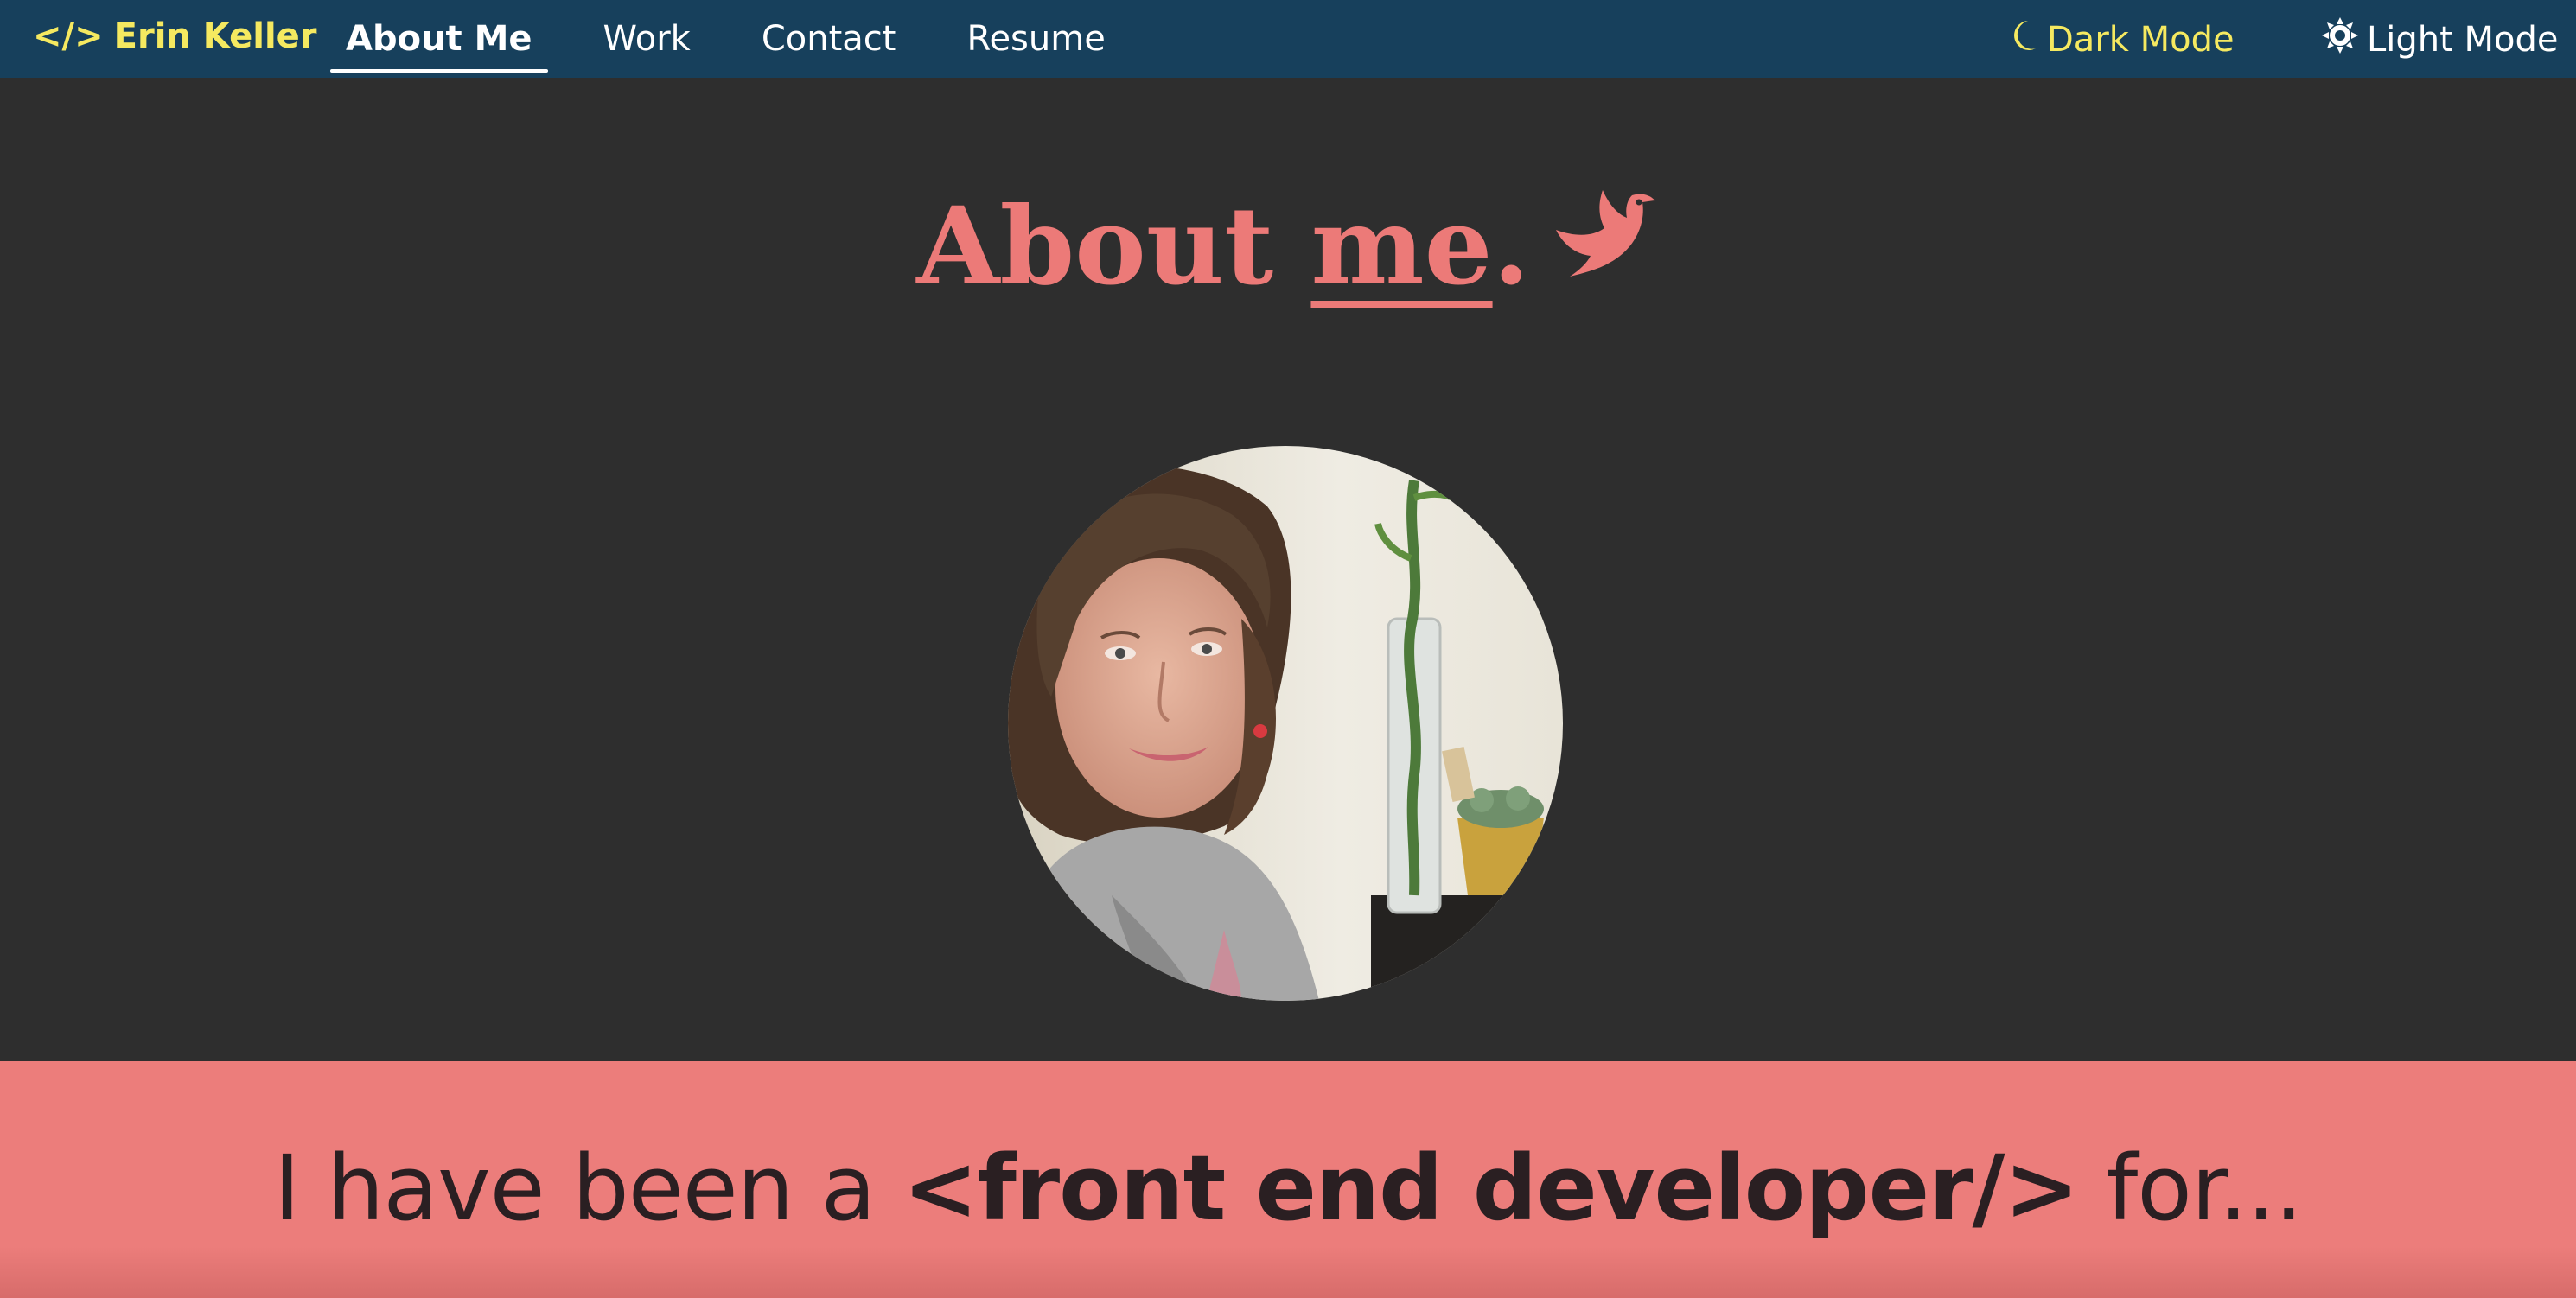 Image resolution: width=2576 pixels, height=1298 pixels. What do you see at coordinates (215, 36) in the screenshot?
I see `brand-name: Erin Keller` at bounding box center [215, 36].